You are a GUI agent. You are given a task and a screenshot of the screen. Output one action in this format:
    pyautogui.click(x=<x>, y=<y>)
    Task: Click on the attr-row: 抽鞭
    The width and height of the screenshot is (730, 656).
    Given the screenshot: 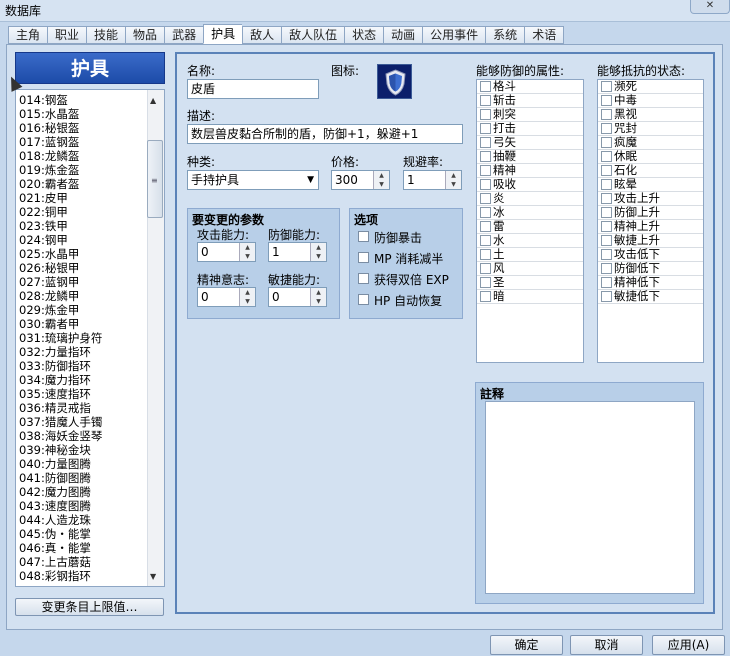 What is the action you would take?
    pyautogui.click(x=530, y=157)
    